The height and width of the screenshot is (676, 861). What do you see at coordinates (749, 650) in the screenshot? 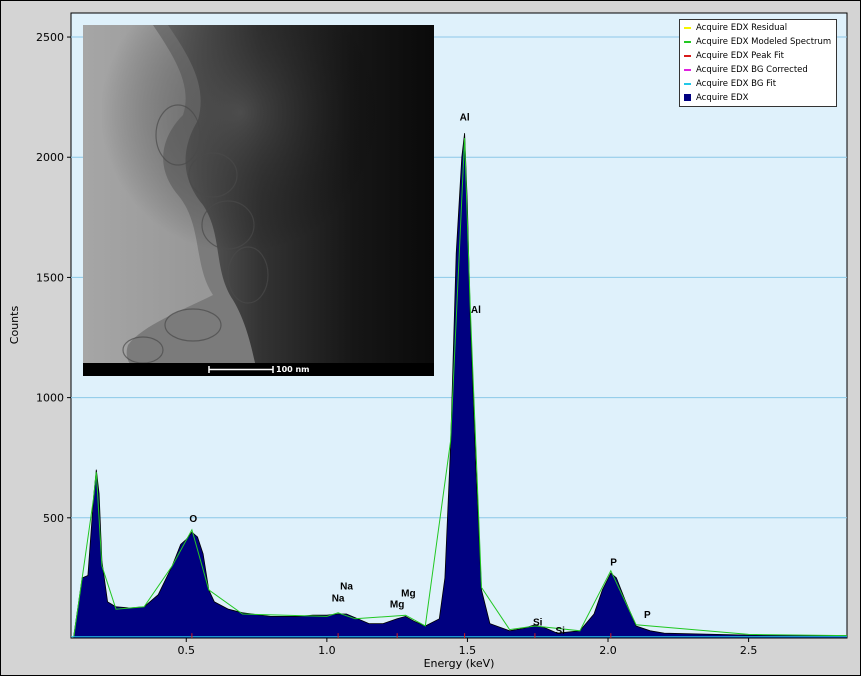
I see `x-tick-label: 2.5` at bounding box center [749, 650].